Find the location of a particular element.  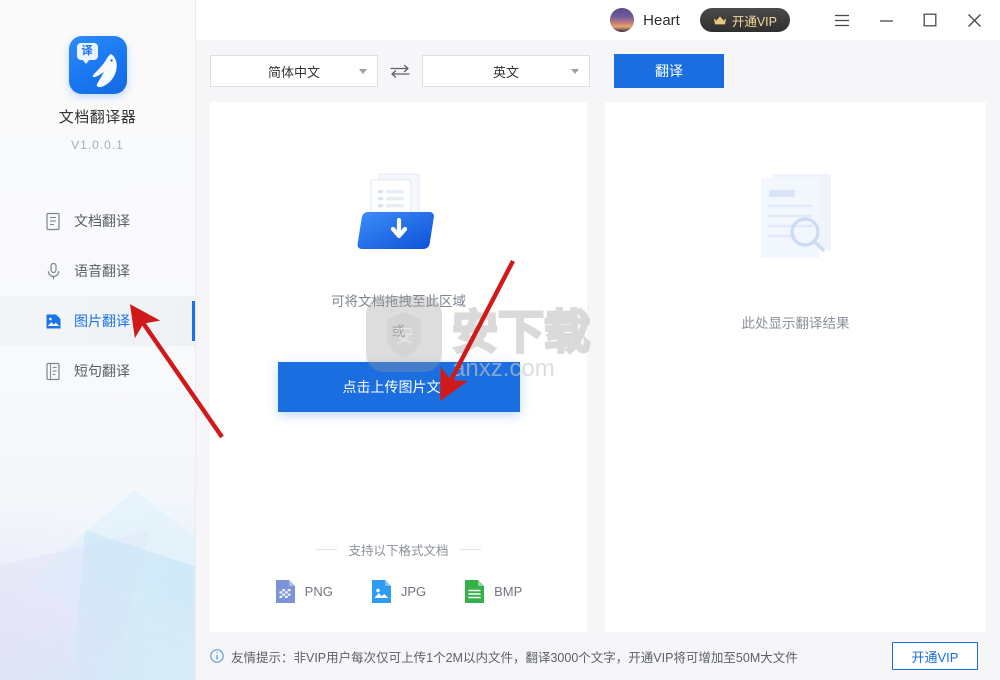

image-icon is located at coordinates (53, 321).